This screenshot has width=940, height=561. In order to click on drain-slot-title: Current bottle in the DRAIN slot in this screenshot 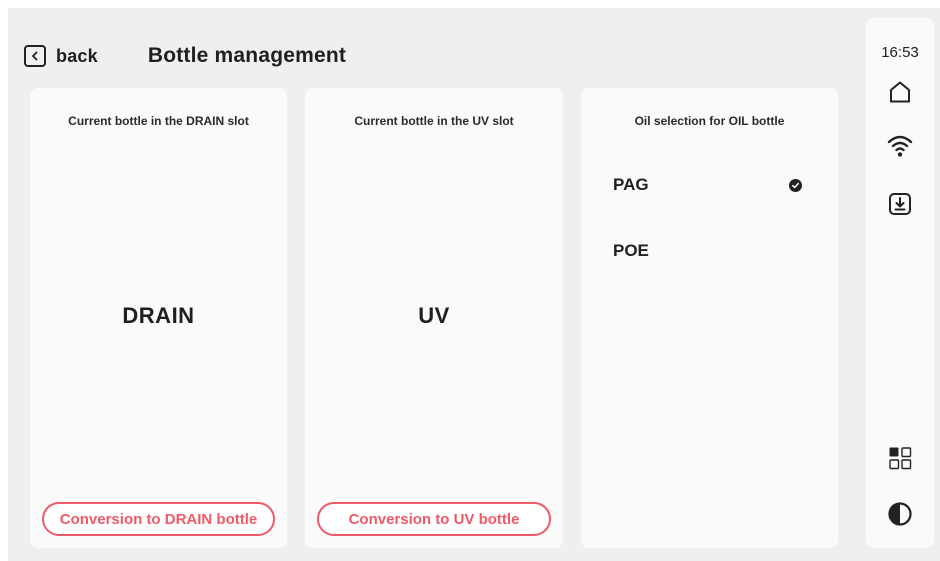, I will do `click(158, 121)`.